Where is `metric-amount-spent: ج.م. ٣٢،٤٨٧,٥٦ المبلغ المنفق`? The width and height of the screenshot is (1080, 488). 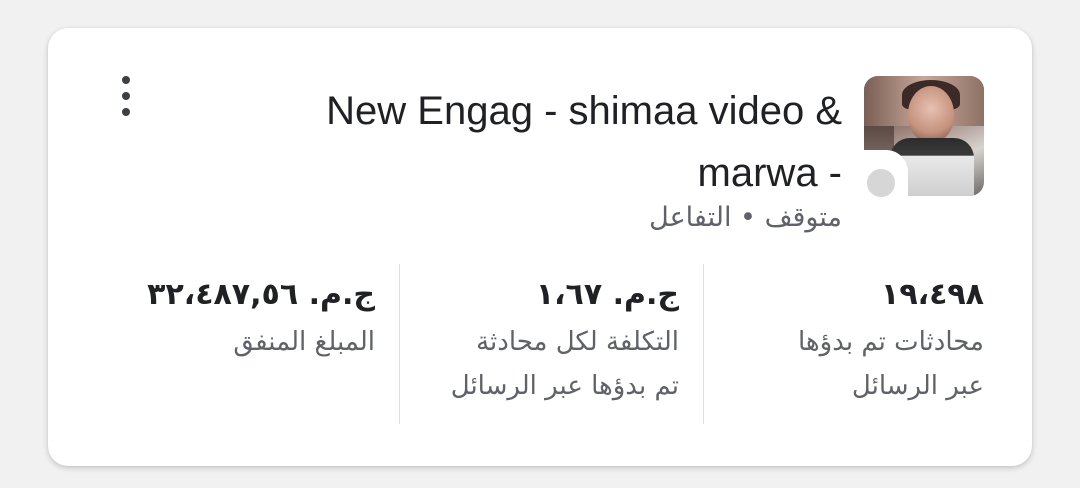
metric-amount-spent: ج.م. ٣٢،٤٨٧,٥٦ المبلغ المنفق is located at coordinates (248, 344).